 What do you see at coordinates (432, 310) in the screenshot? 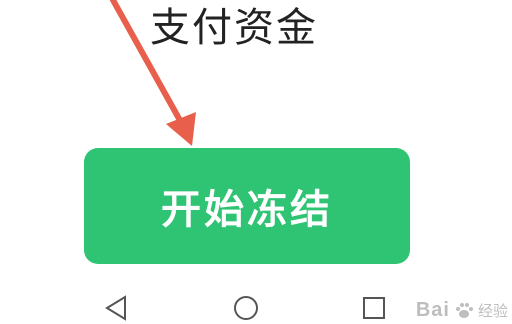
I see `watermark-brand: Bai` at bounding box center [432, 310].